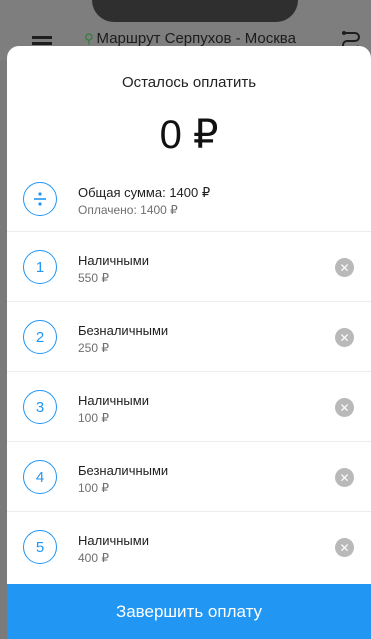 Image resolution: width=371 pixels, height=639 pixels. Describe the element at coordinates (93, 348) in the screenshot. I see `payment-amount: 250 ₽` at that location.